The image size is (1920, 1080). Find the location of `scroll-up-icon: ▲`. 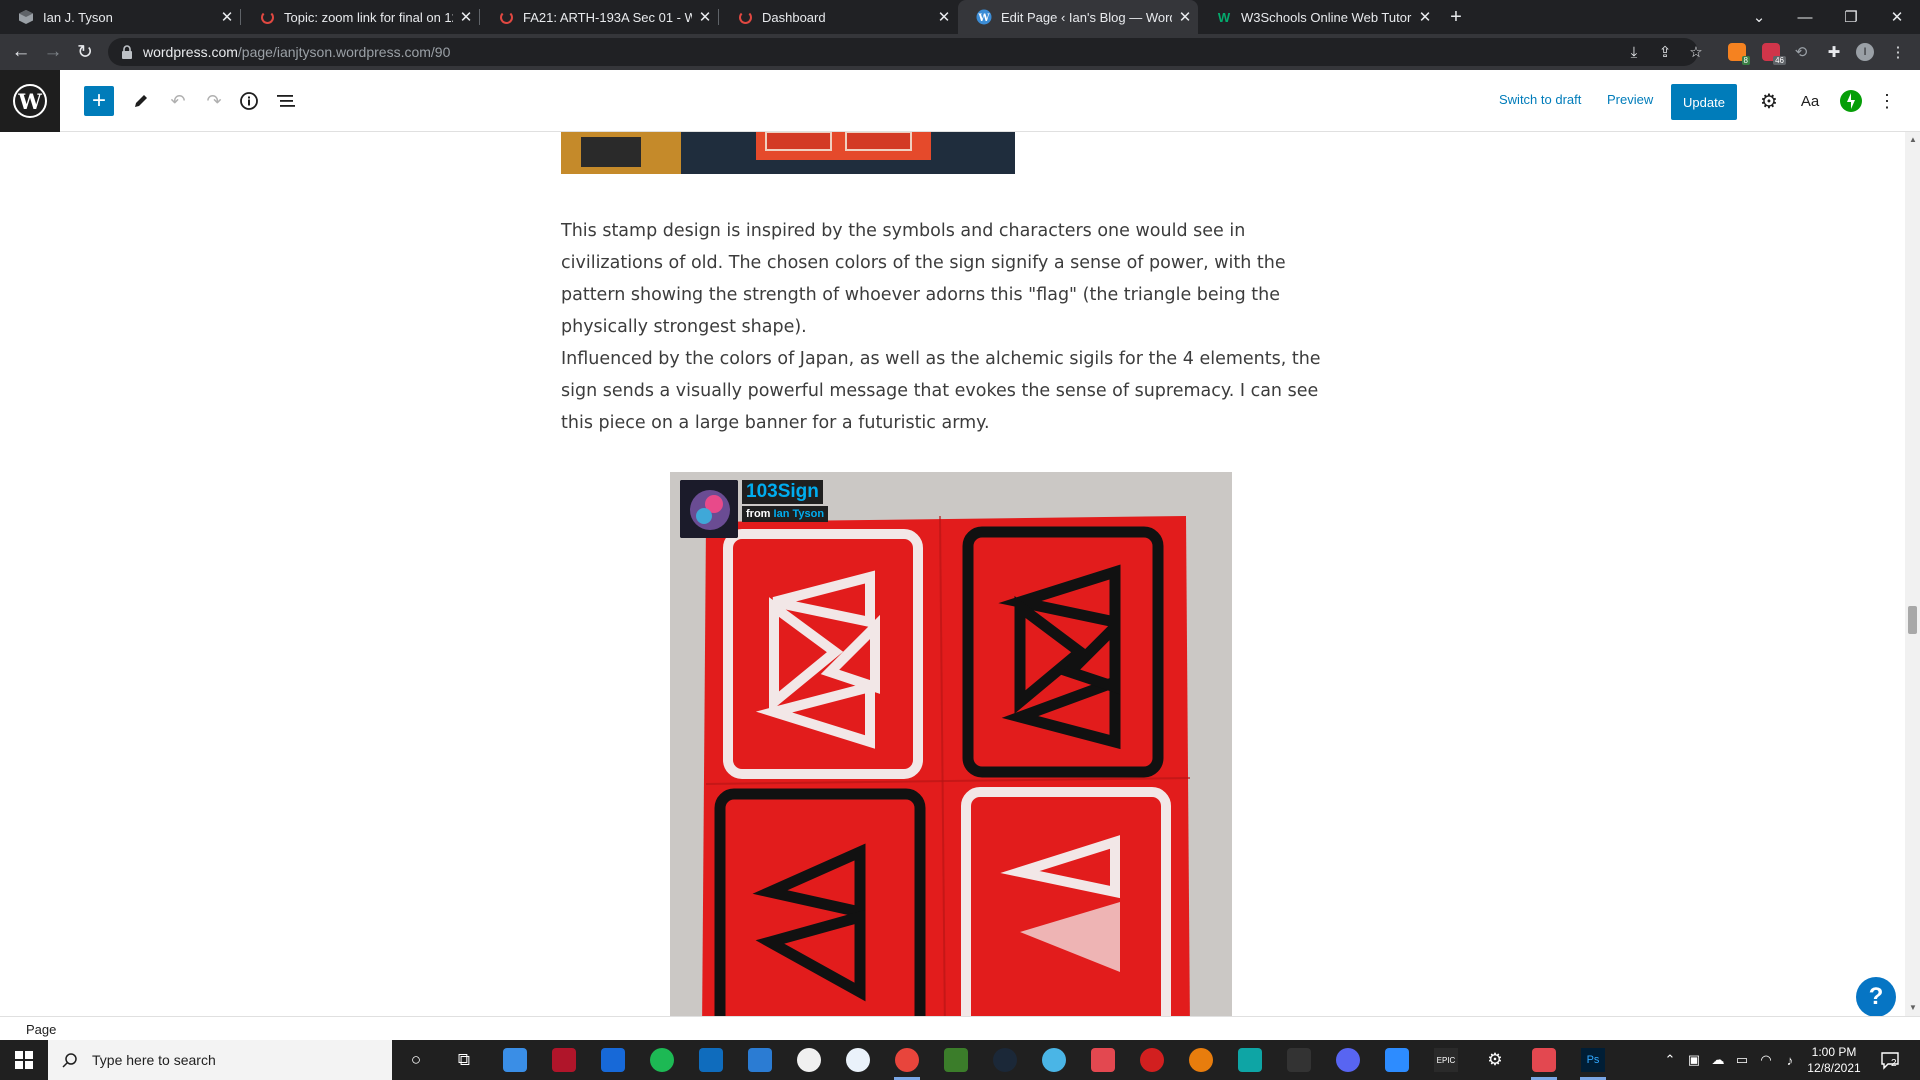

scroll-up-icon: ▲ is located at coordinates (1913, 139).